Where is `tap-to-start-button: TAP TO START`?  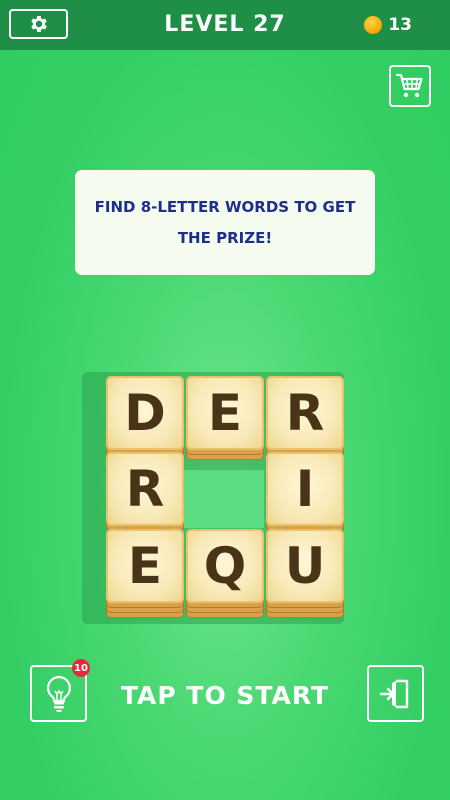 tap-to-start-button: TAP TO START is located at coordinates (225, 696).